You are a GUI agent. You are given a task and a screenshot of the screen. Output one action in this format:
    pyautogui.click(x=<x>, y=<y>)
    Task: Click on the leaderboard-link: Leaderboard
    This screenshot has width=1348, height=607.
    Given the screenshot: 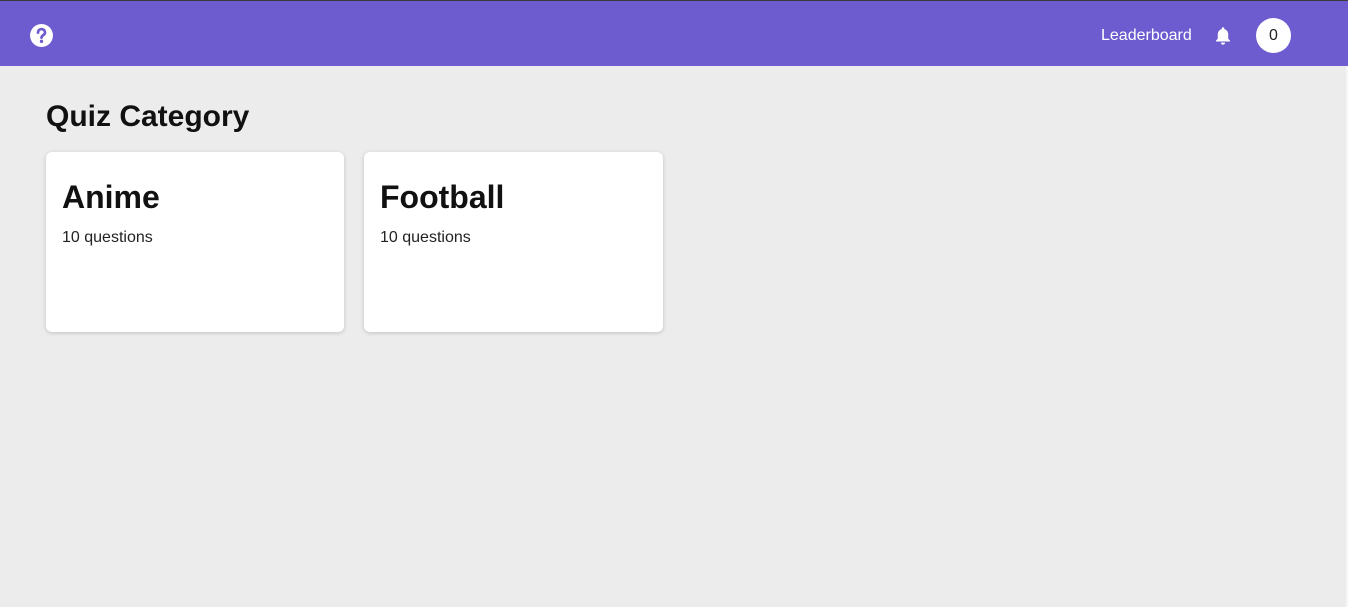 What is the action you would take?
    pyautogui.click(x=1146, y=36)
    